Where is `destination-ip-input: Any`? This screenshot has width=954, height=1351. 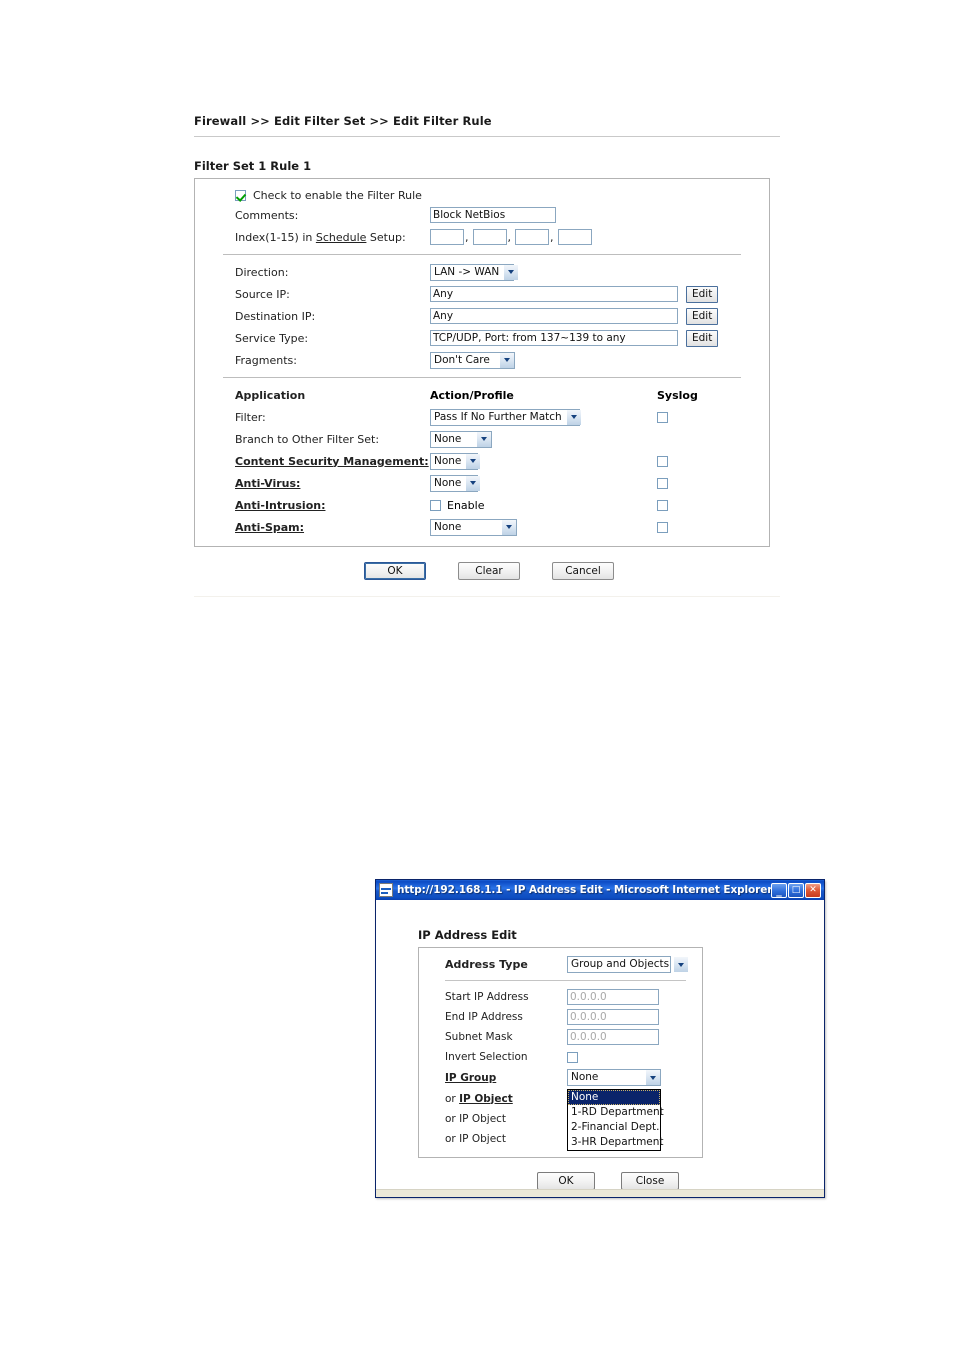
destination-ip-input: Any is located at coordinates (554, 316).